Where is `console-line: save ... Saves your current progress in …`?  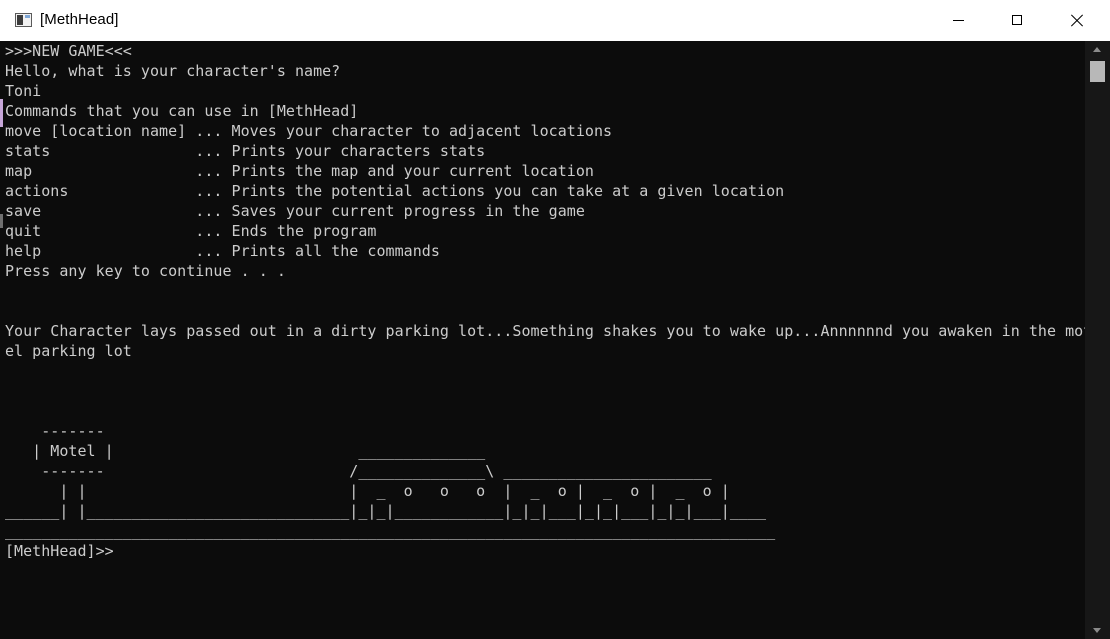
console-line: save ... Saves your current progress in … is located at coordinates (295, 211).